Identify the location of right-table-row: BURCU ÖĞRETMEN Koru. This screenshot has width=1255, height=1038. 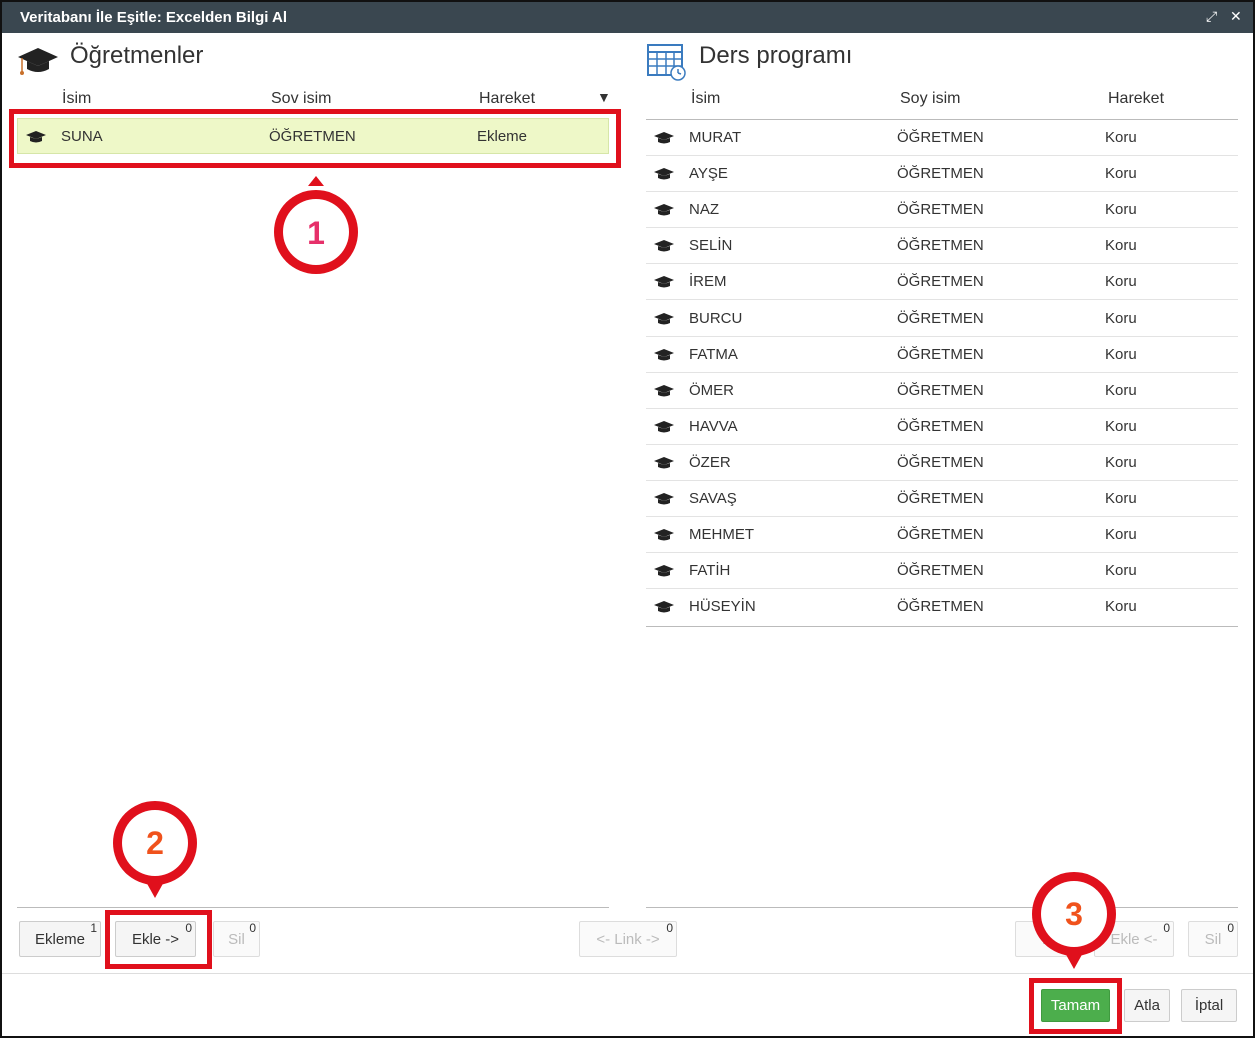
(942, 319).